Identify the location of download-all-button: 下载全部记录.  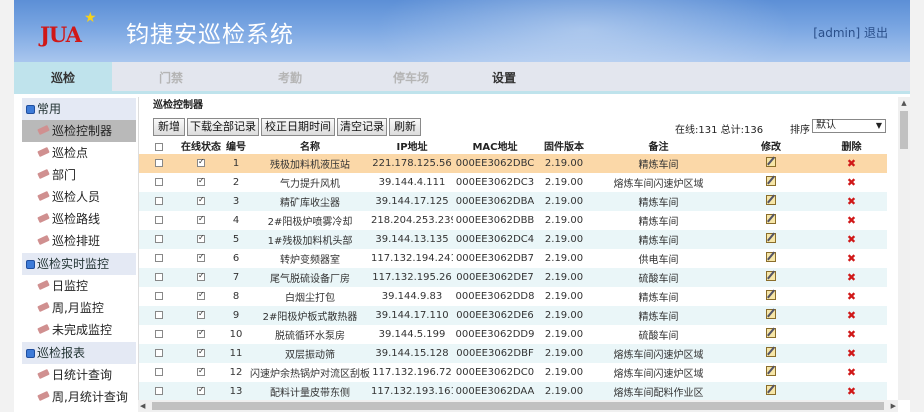
(223, 127).